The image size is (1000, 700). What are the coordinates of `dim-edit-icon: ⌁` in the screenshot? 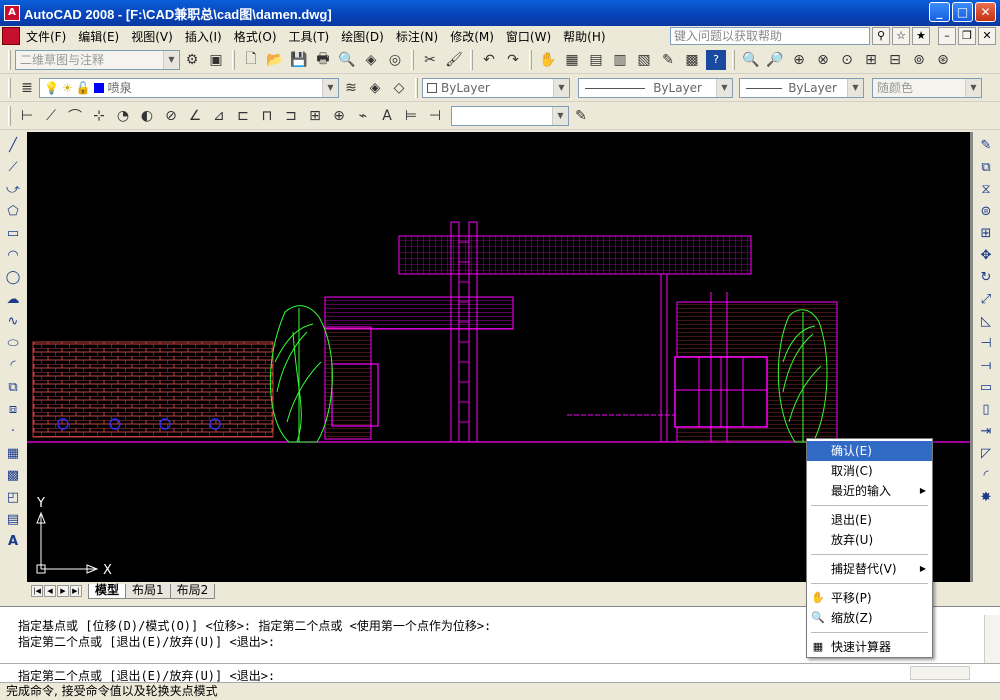 It's located at (363, 116).